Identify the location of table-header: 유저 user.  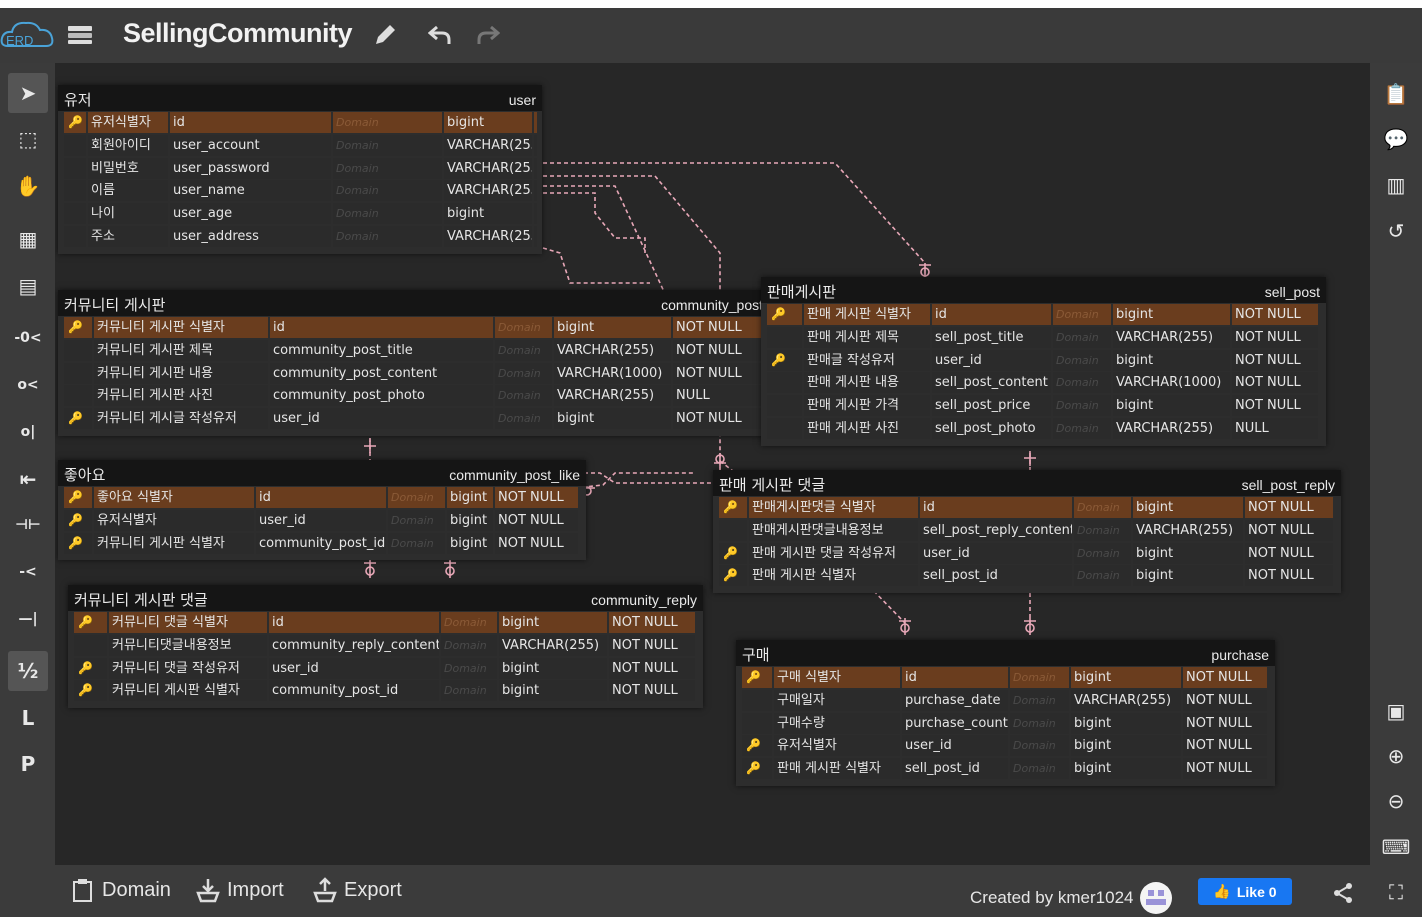
(300, 98).